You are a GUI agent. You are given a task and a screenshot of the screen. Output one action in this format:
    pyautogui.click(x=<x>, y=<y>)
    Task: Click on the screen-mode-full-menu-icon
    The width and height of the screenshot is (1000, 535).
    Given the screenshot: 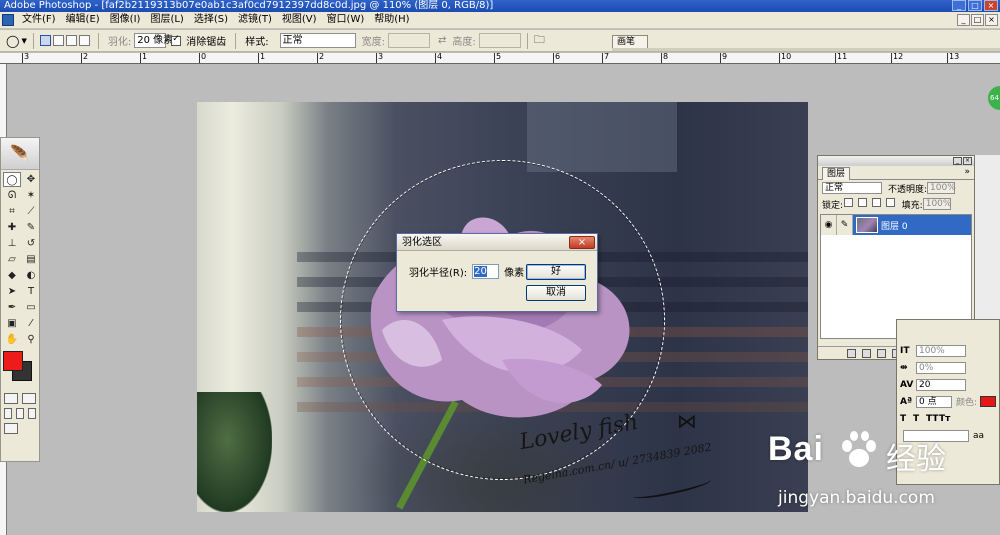 What is the action you would take?
    pyautogui.click(x=20, y=413)
    